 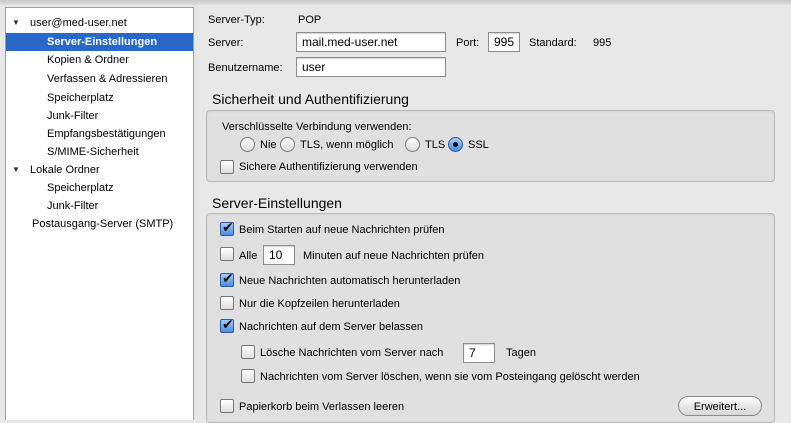 I want to click on tree-item-local-junk-filter: Junk-Filter, so click(x=99, y=206).